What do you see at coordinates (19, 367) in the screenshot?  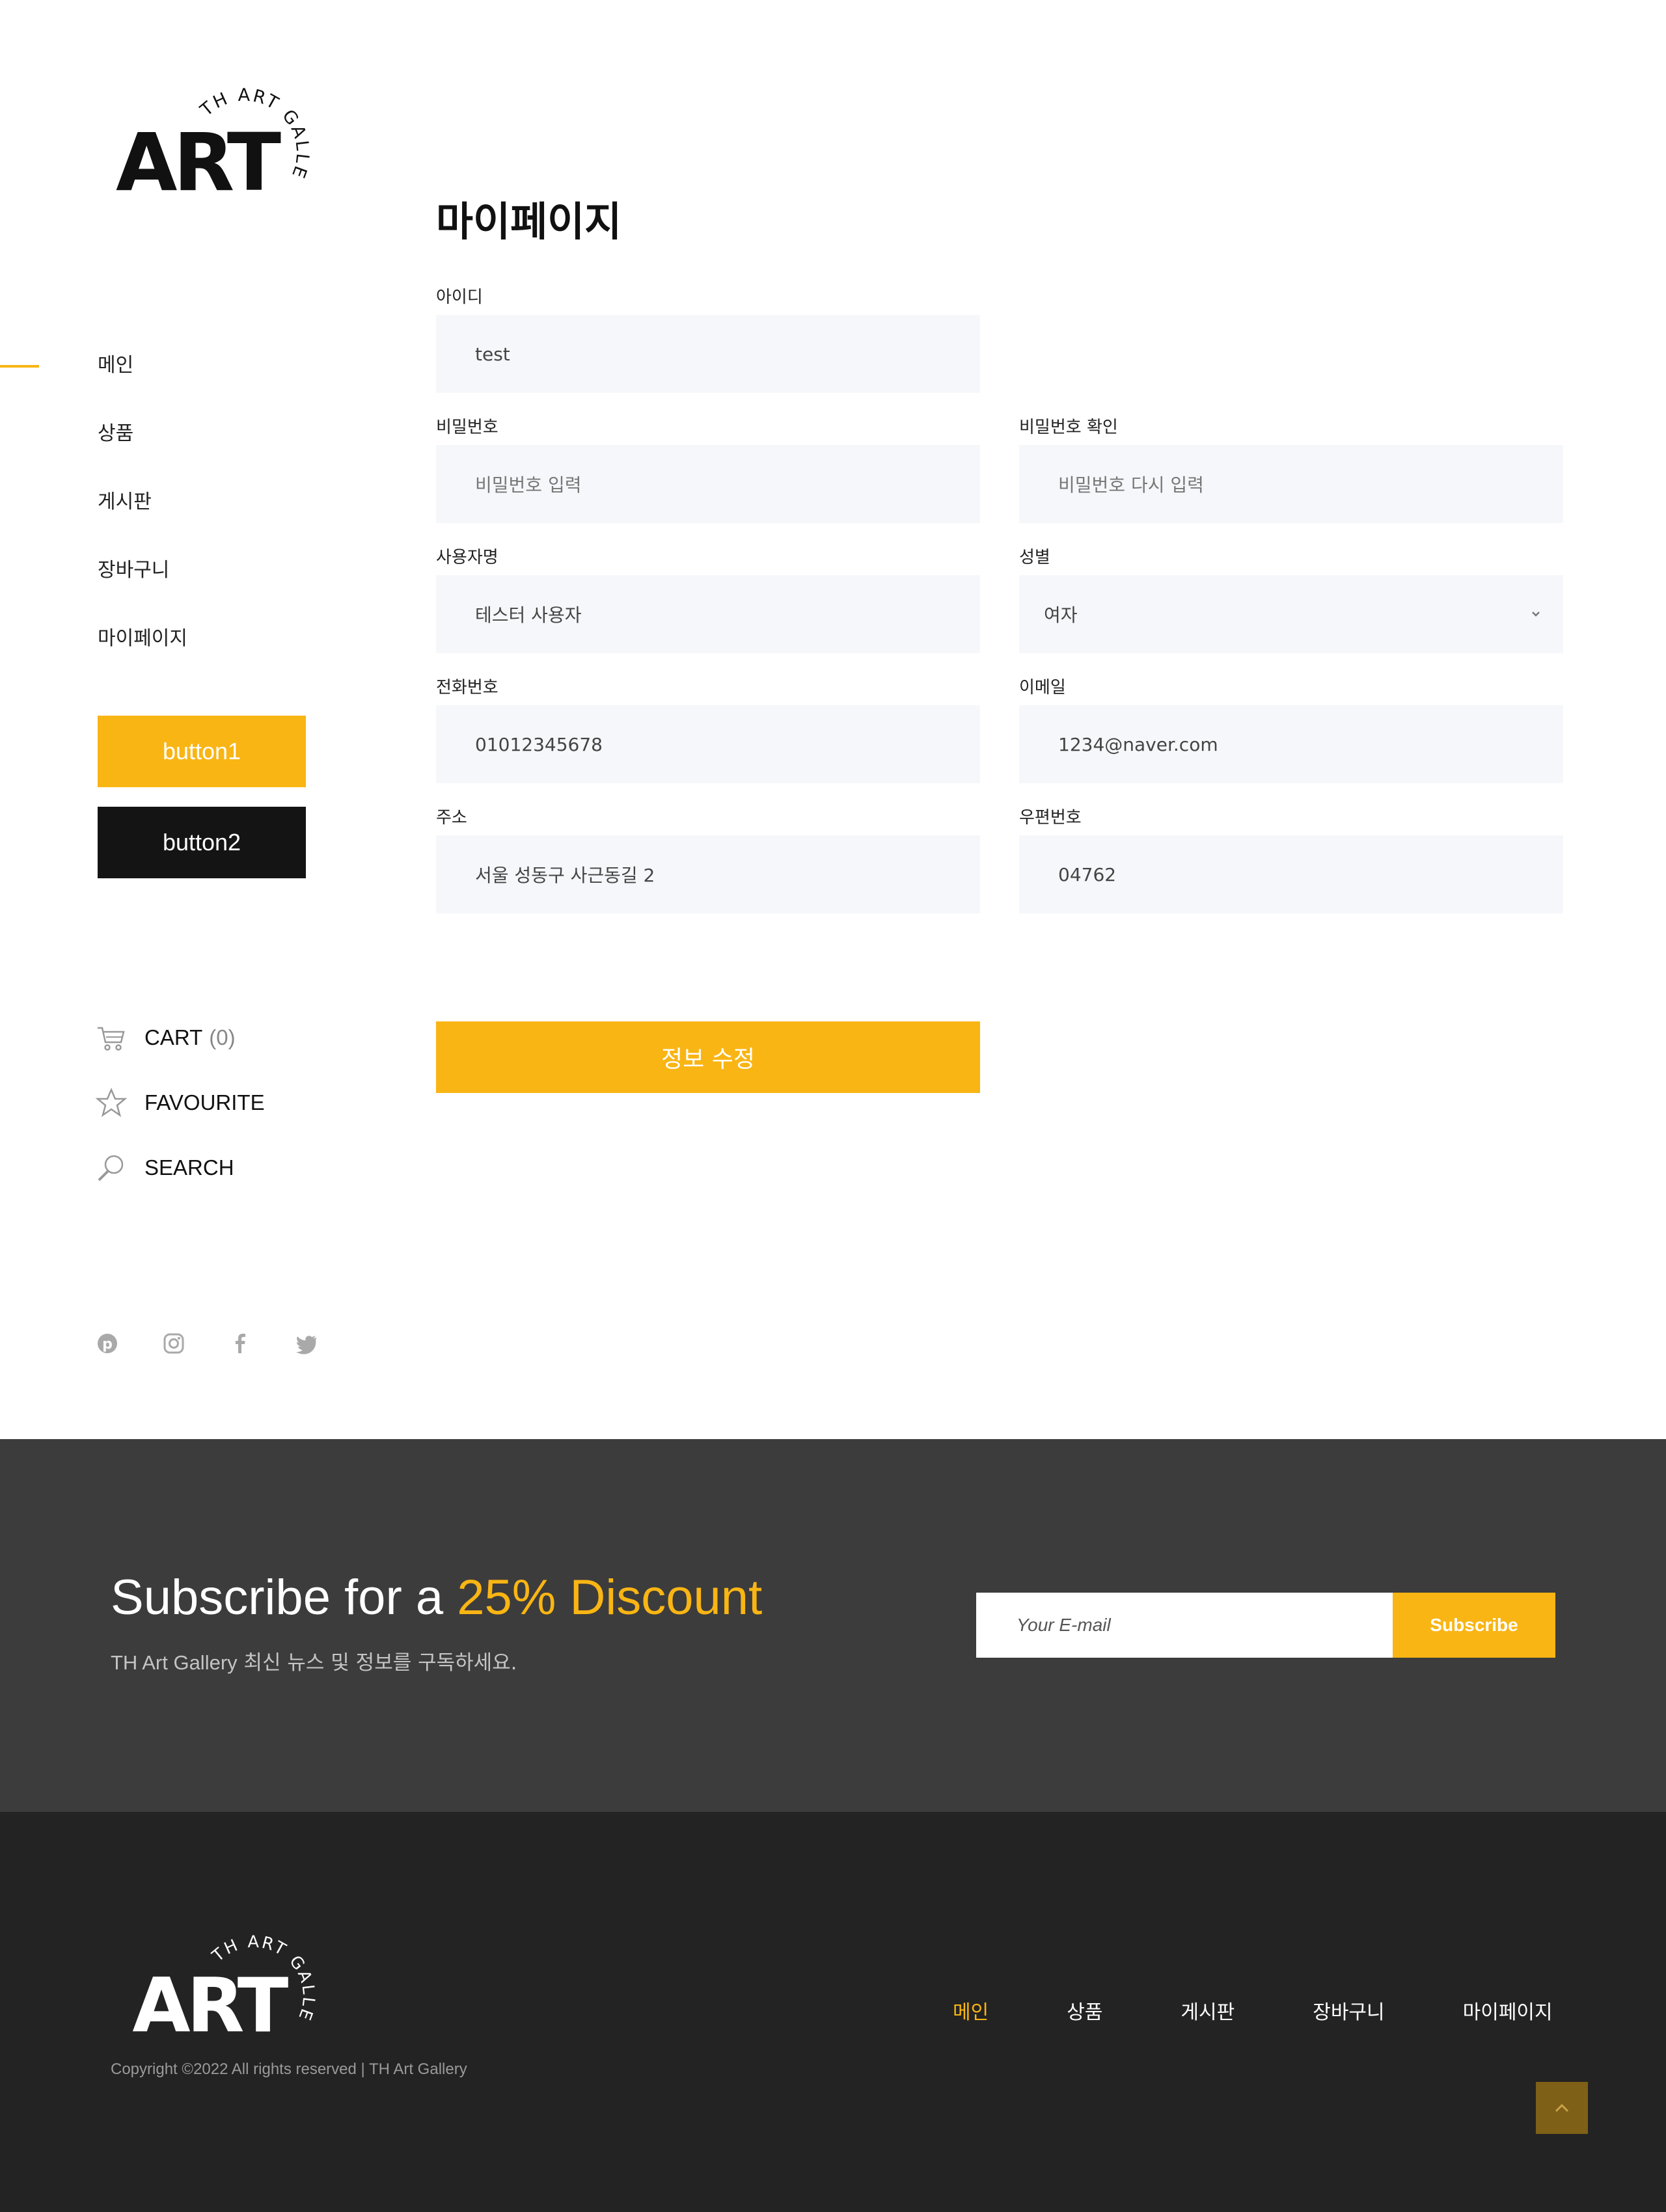 I see `active-nav-marker` at bounding box center [19, 367].